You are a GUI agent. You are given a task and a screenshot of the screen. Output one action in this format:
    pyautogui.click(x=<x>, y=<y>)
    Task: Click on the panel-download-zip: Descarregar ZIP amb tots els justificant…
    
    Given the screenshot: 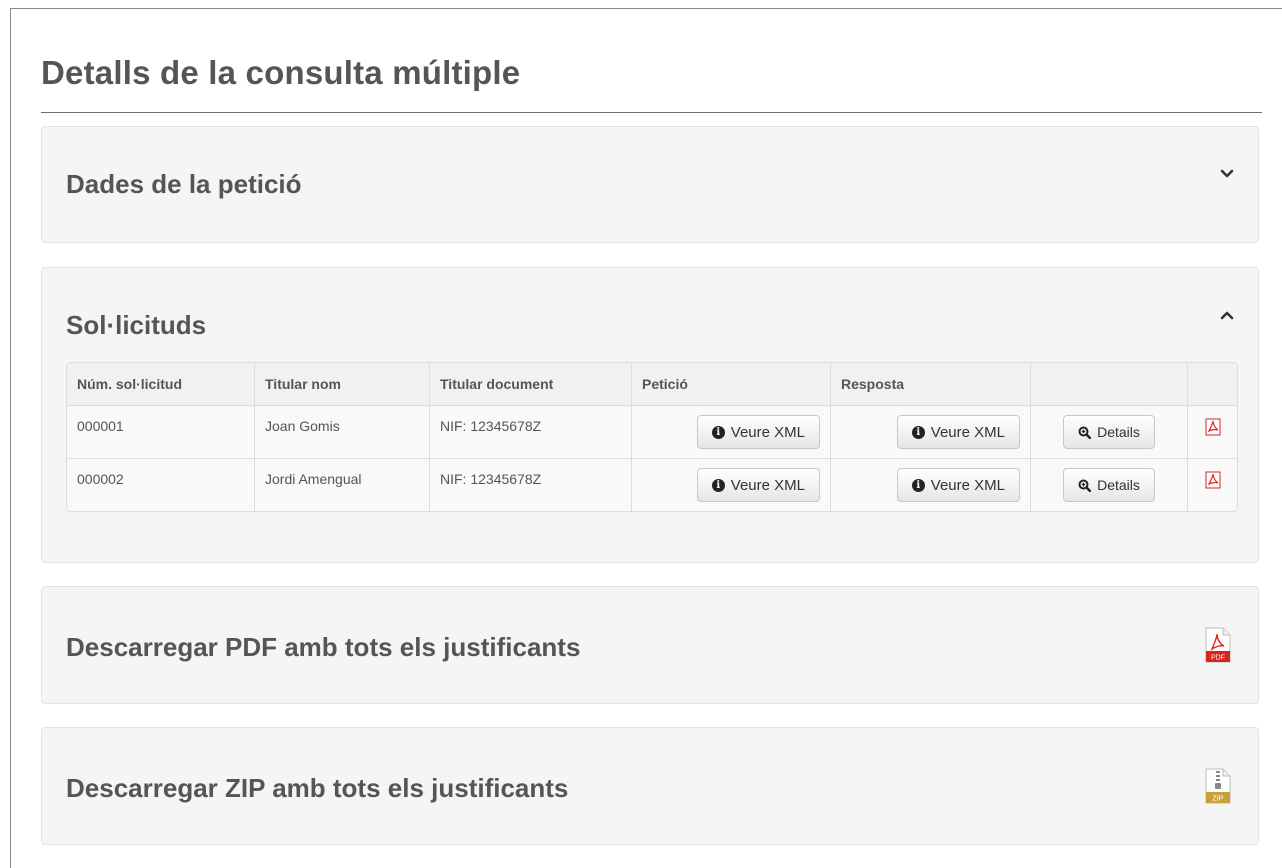 What is the action you would take?
    pyautogui.click(x=650, y=786)
    